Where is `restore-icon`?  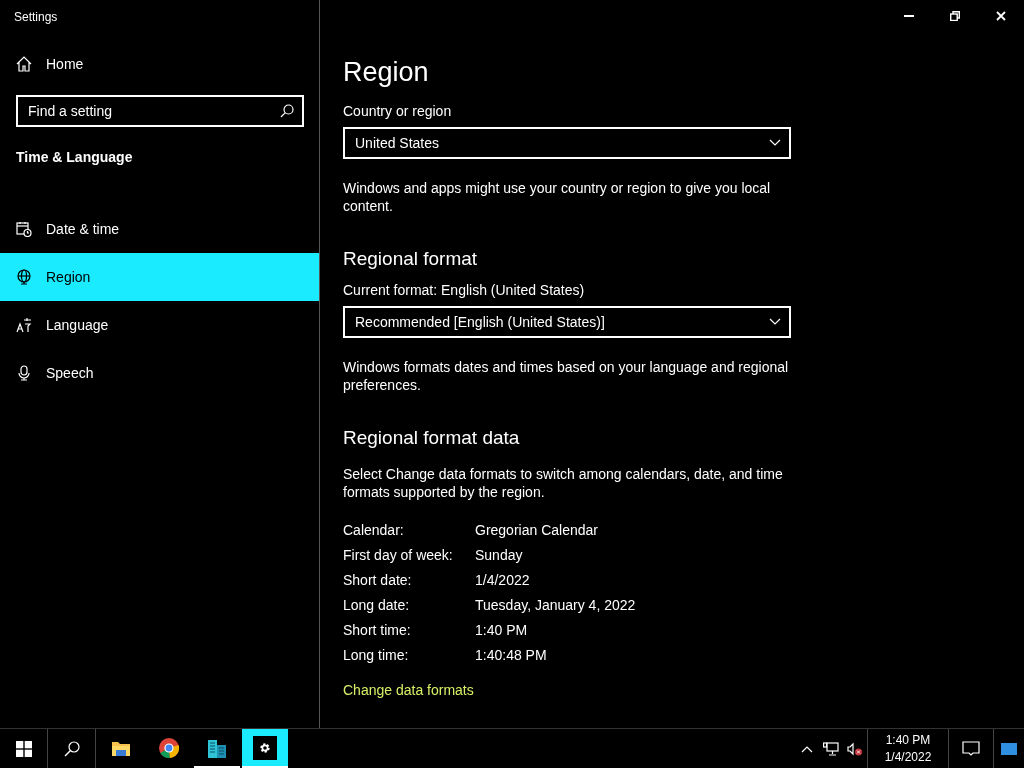 restore-icon is located at coordinates (955, 16).